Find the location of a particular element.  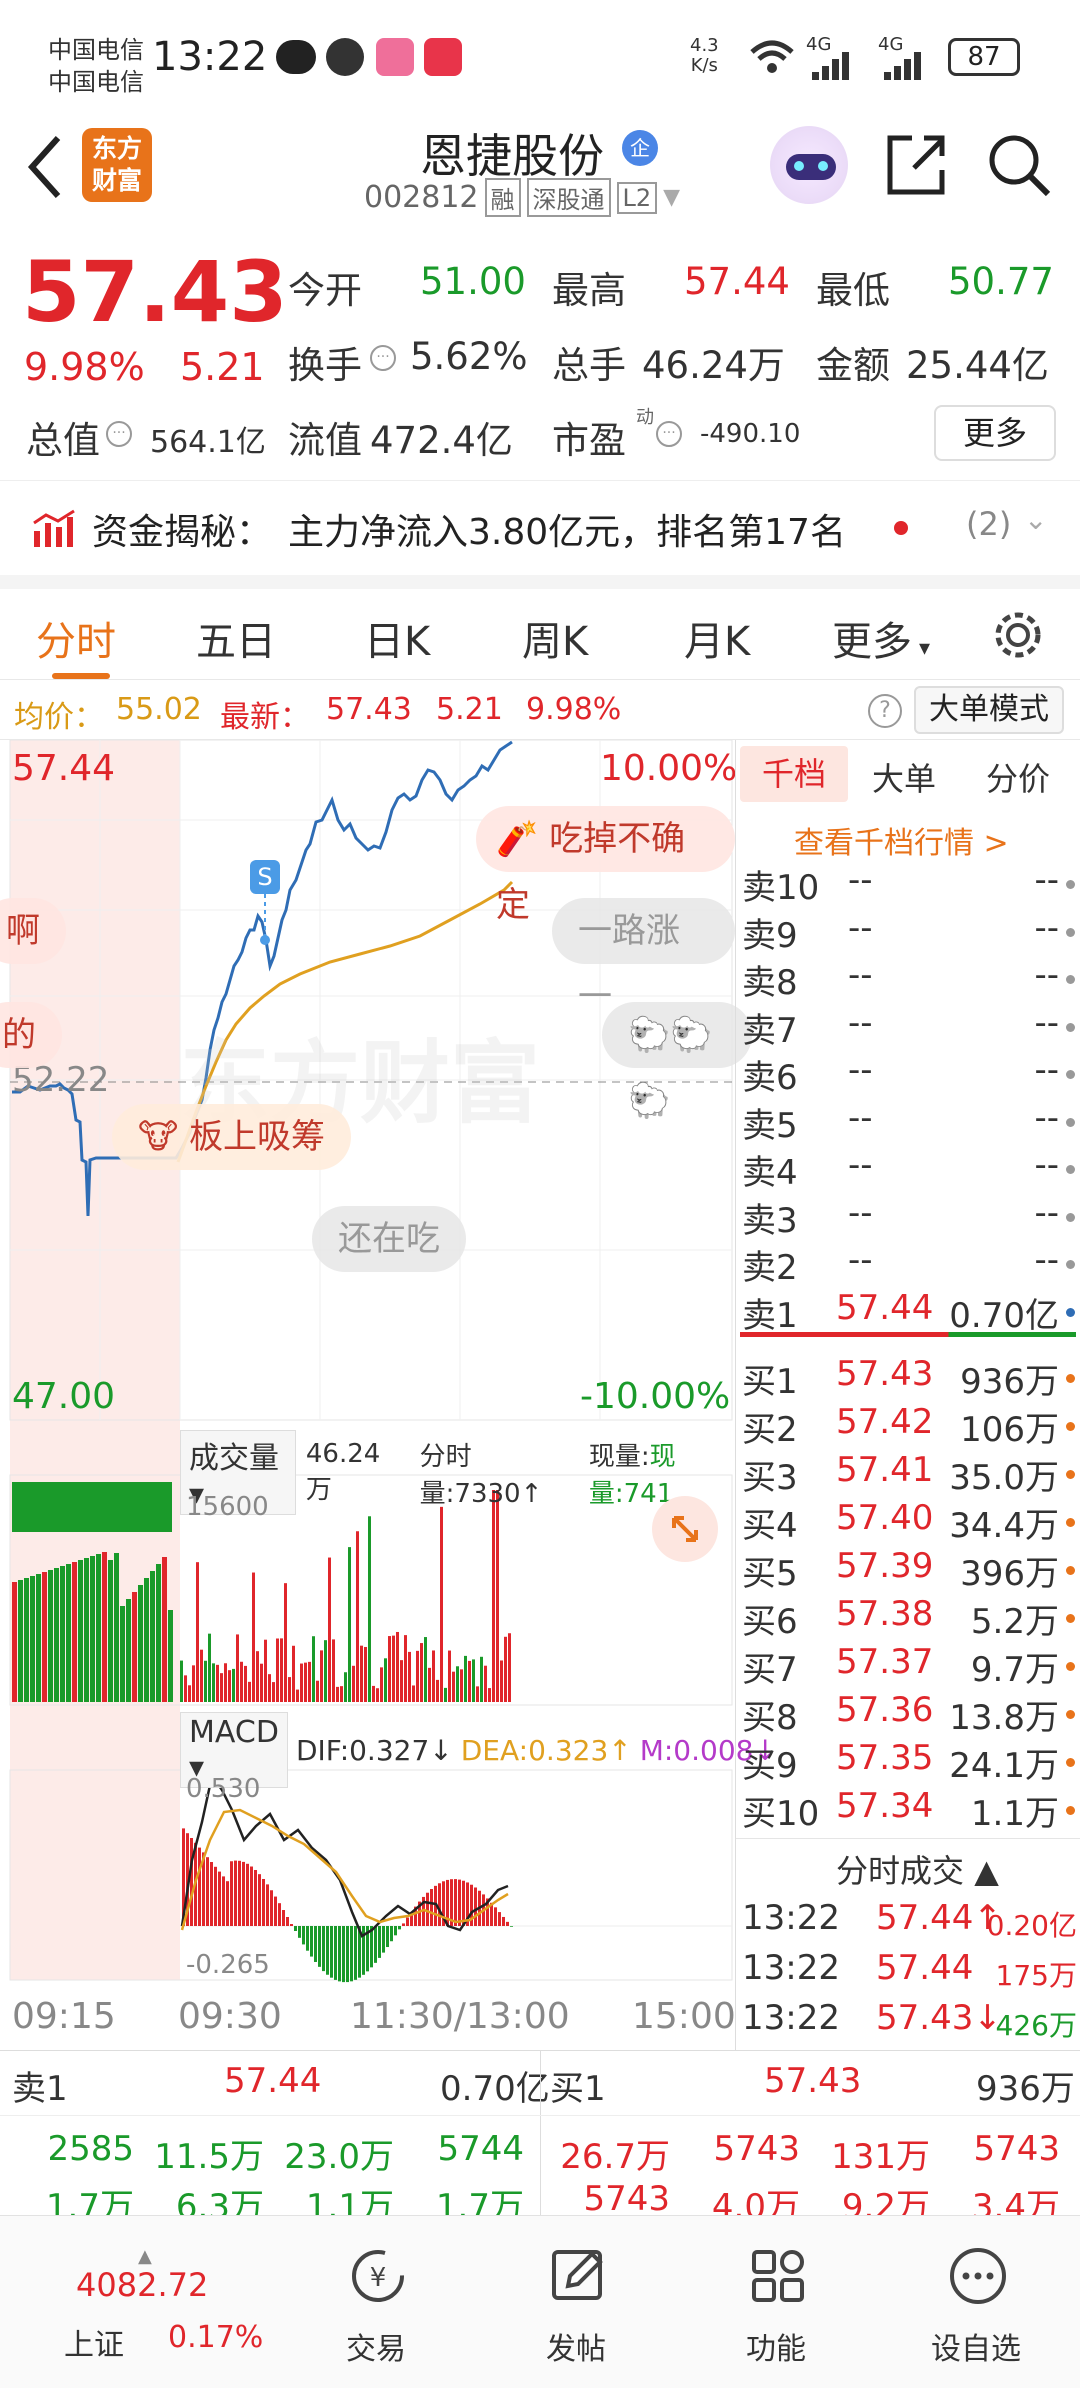

high-value: 57.44 is located at coordinates (737, 281).